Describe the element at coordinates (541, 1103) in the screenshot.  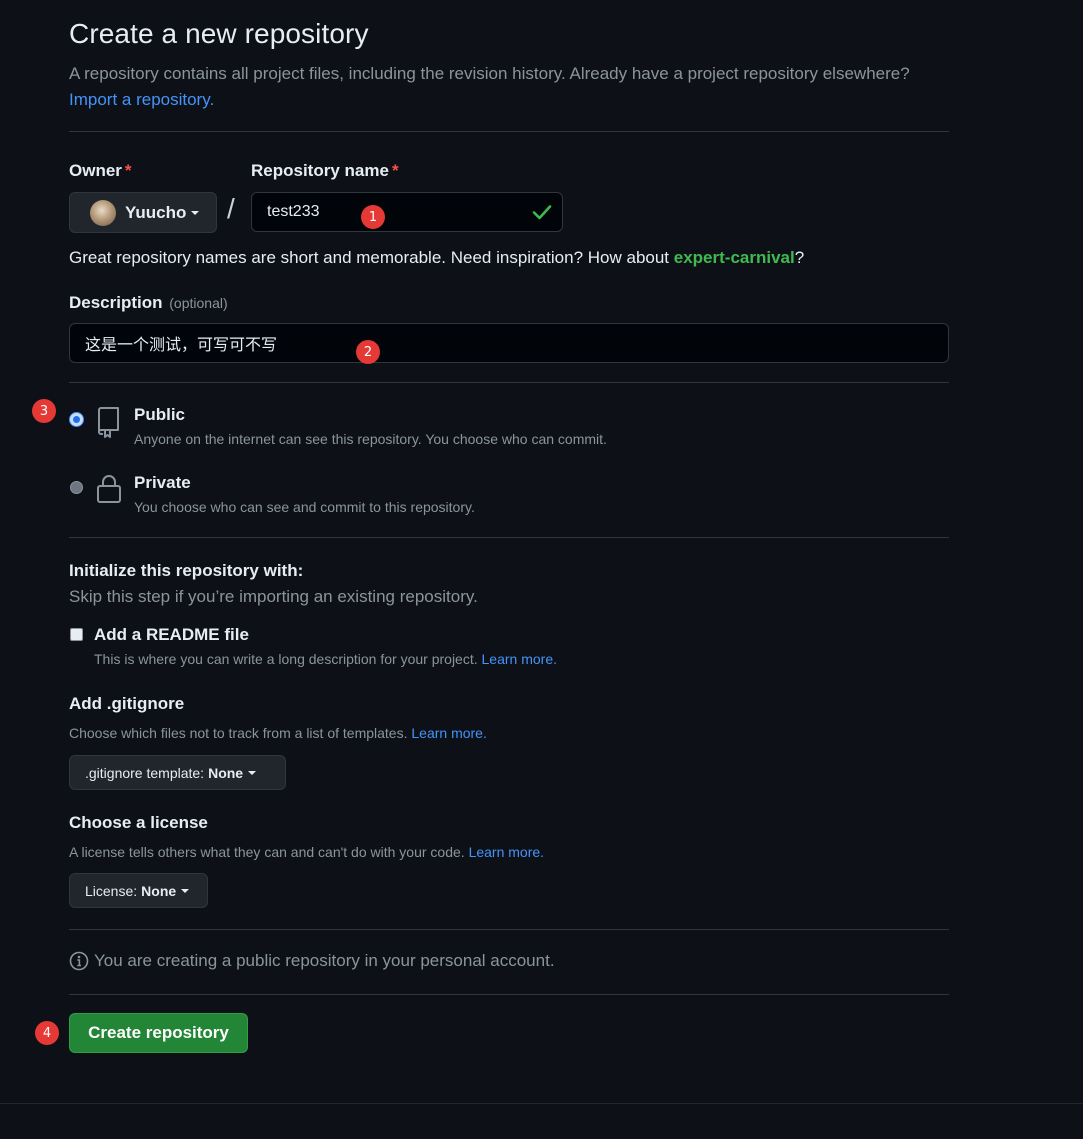
I see `footer-divider` at that location.